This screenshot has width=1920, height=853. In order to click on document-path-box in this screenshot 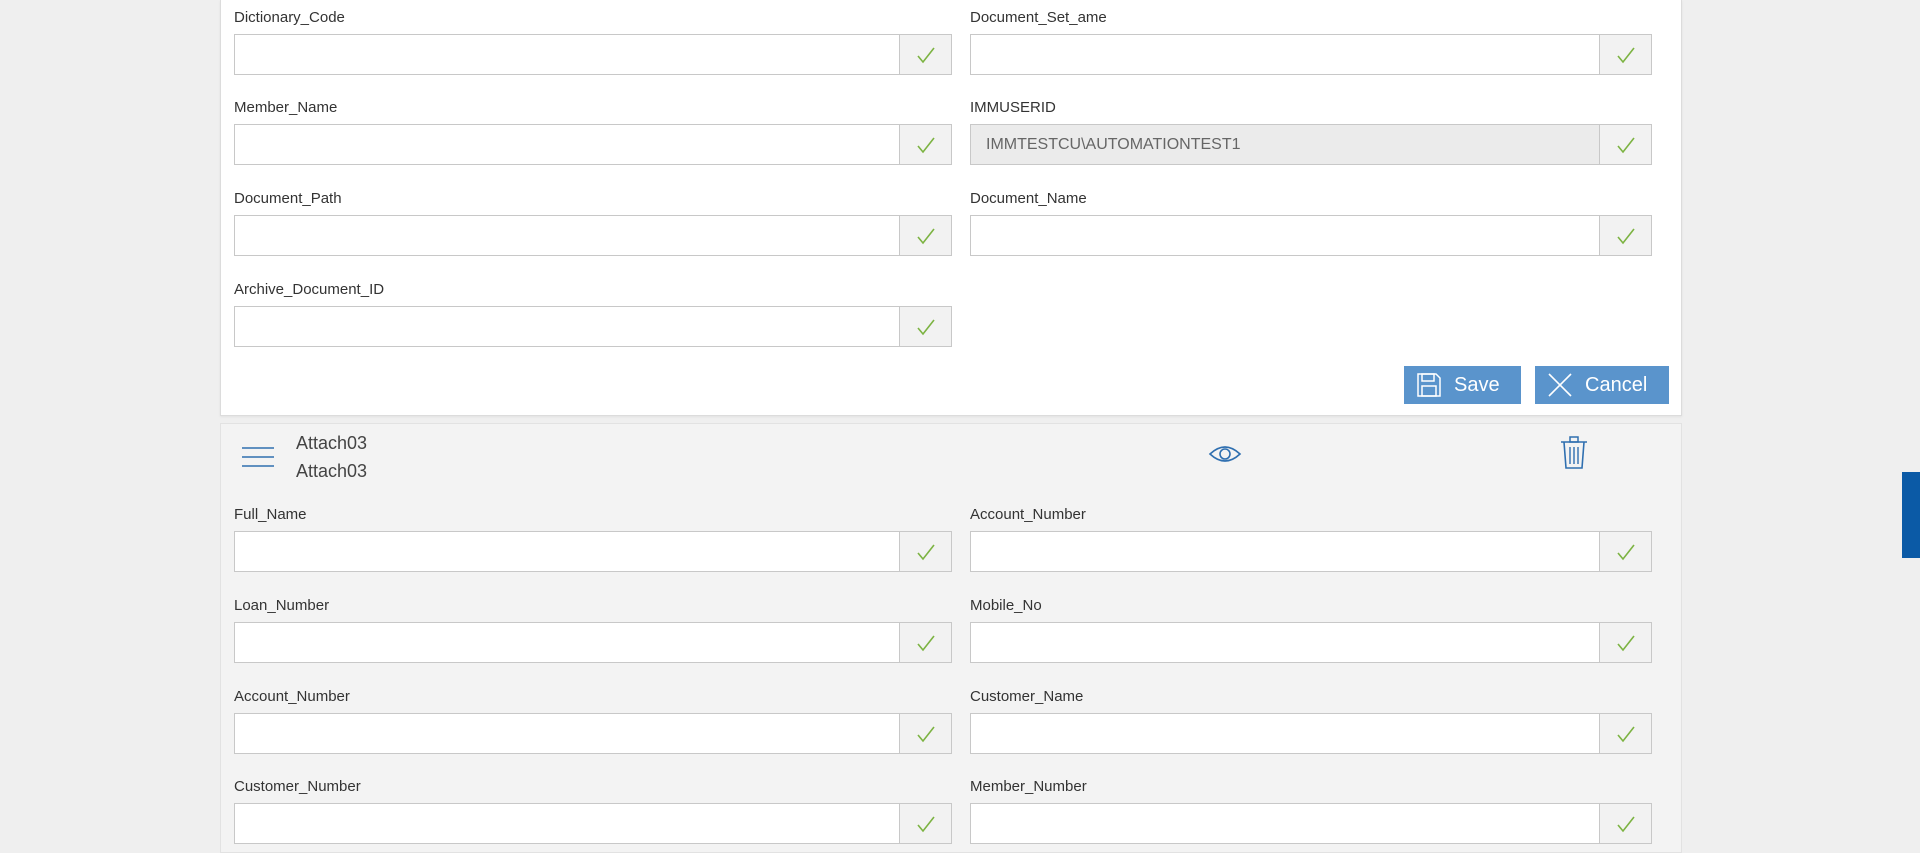, I will do `click(593, 235)`.